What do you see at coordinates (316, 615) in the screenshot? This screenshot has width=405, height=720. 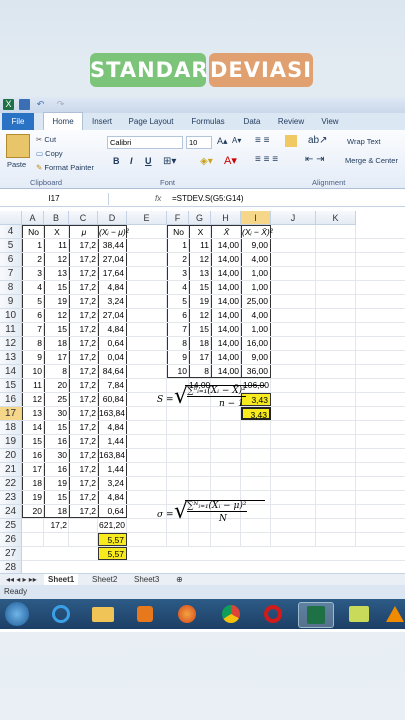 I see `excel-taskbar-icon` at bounding box center [316, 615].